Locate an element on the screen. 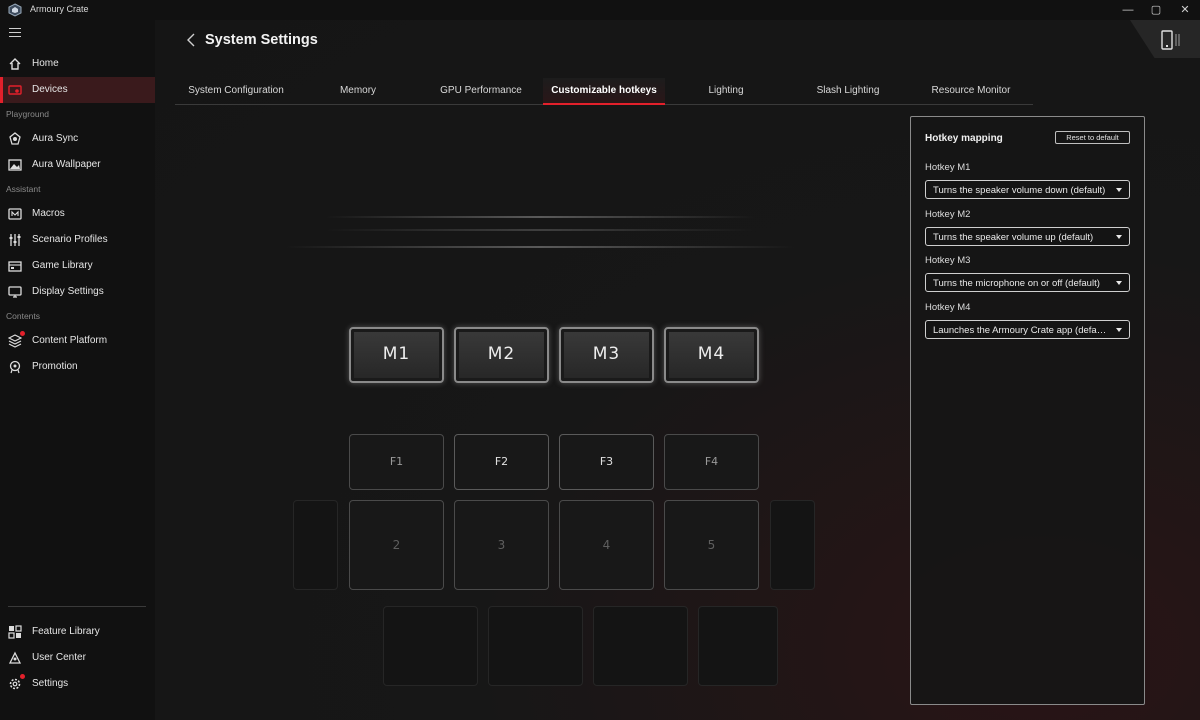 The image size is (1200, 720). number-key-3: 3 is located at coordinates (501, 545).